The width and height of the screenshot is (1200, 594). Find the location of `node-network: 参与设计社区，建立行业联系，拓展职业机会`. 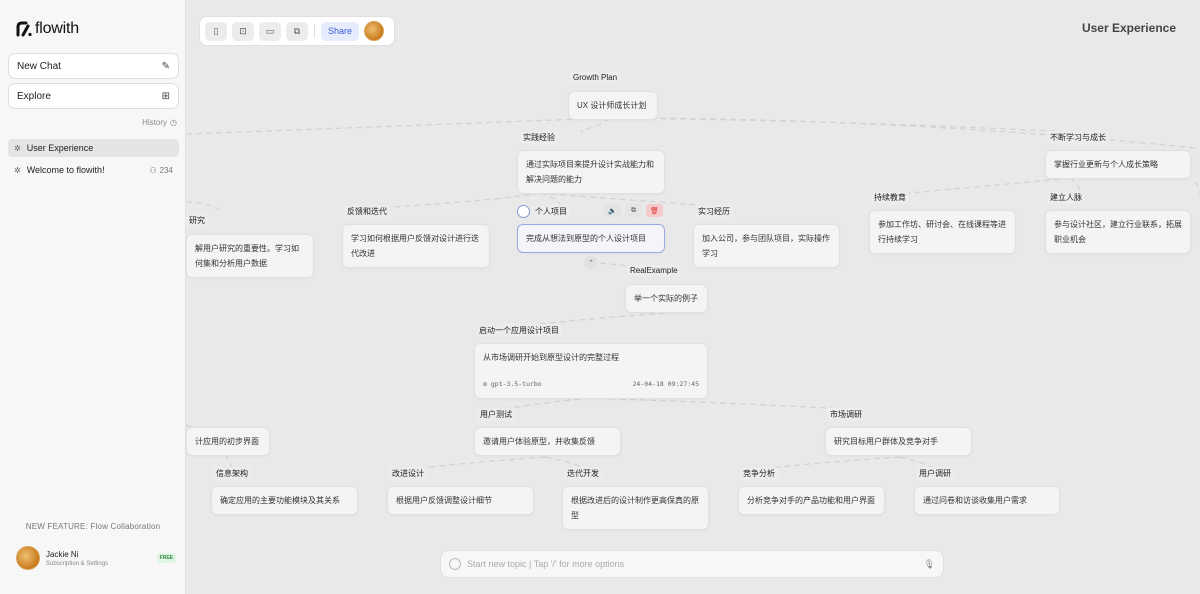

node-network: 参与设计社区，建立行业联系，拓展职业机会 is located at coordinates (1118, 232).